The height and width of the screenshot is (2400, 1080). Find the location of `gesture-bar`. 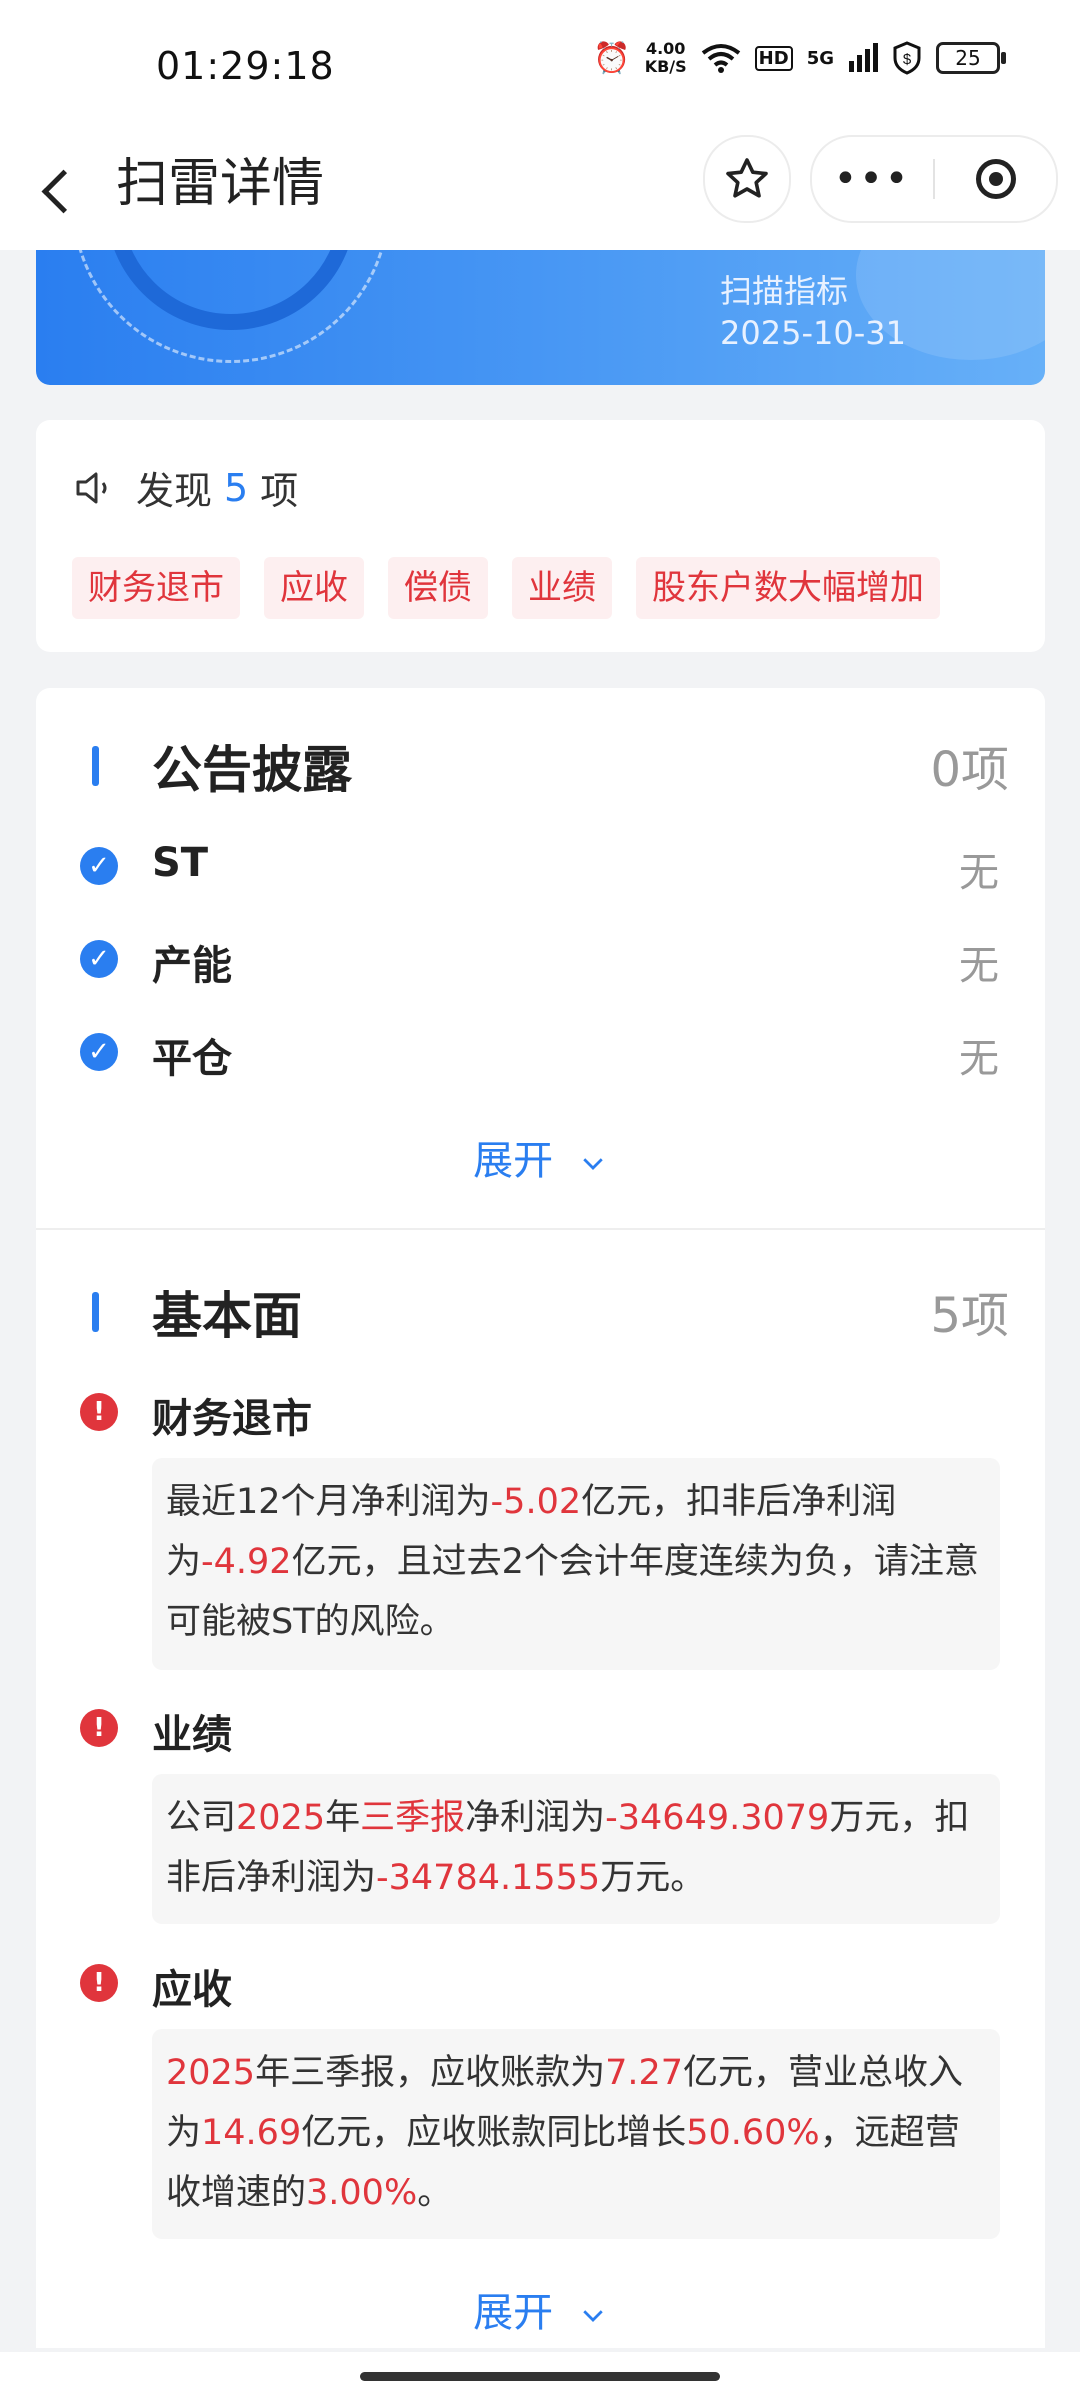

gesture-bar is located at coordinates (540, 2376).